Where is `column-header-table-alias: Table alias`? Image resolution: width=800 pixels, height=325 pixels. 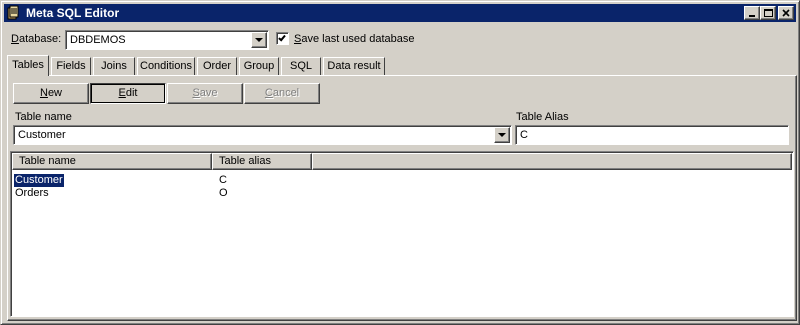
column-header-table-alias: Table alias is located at coordinates (262, 161).